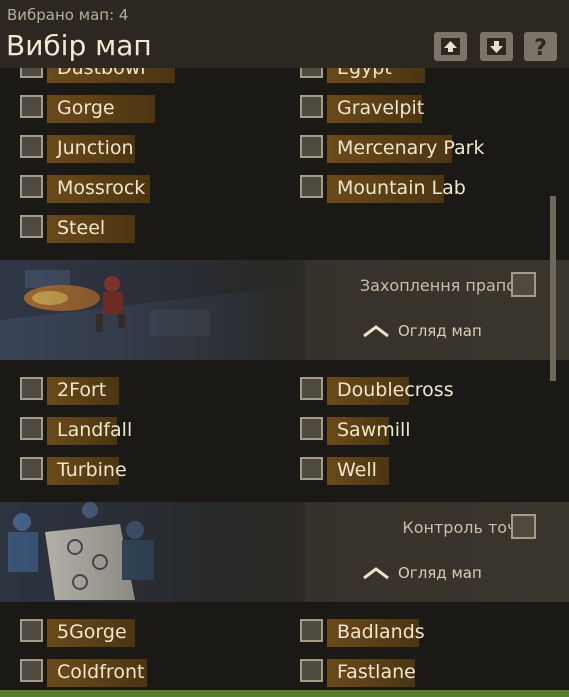 This screenshot has width=569, height=697. I want to click on map-label: Fastlane, so click(376, 672).